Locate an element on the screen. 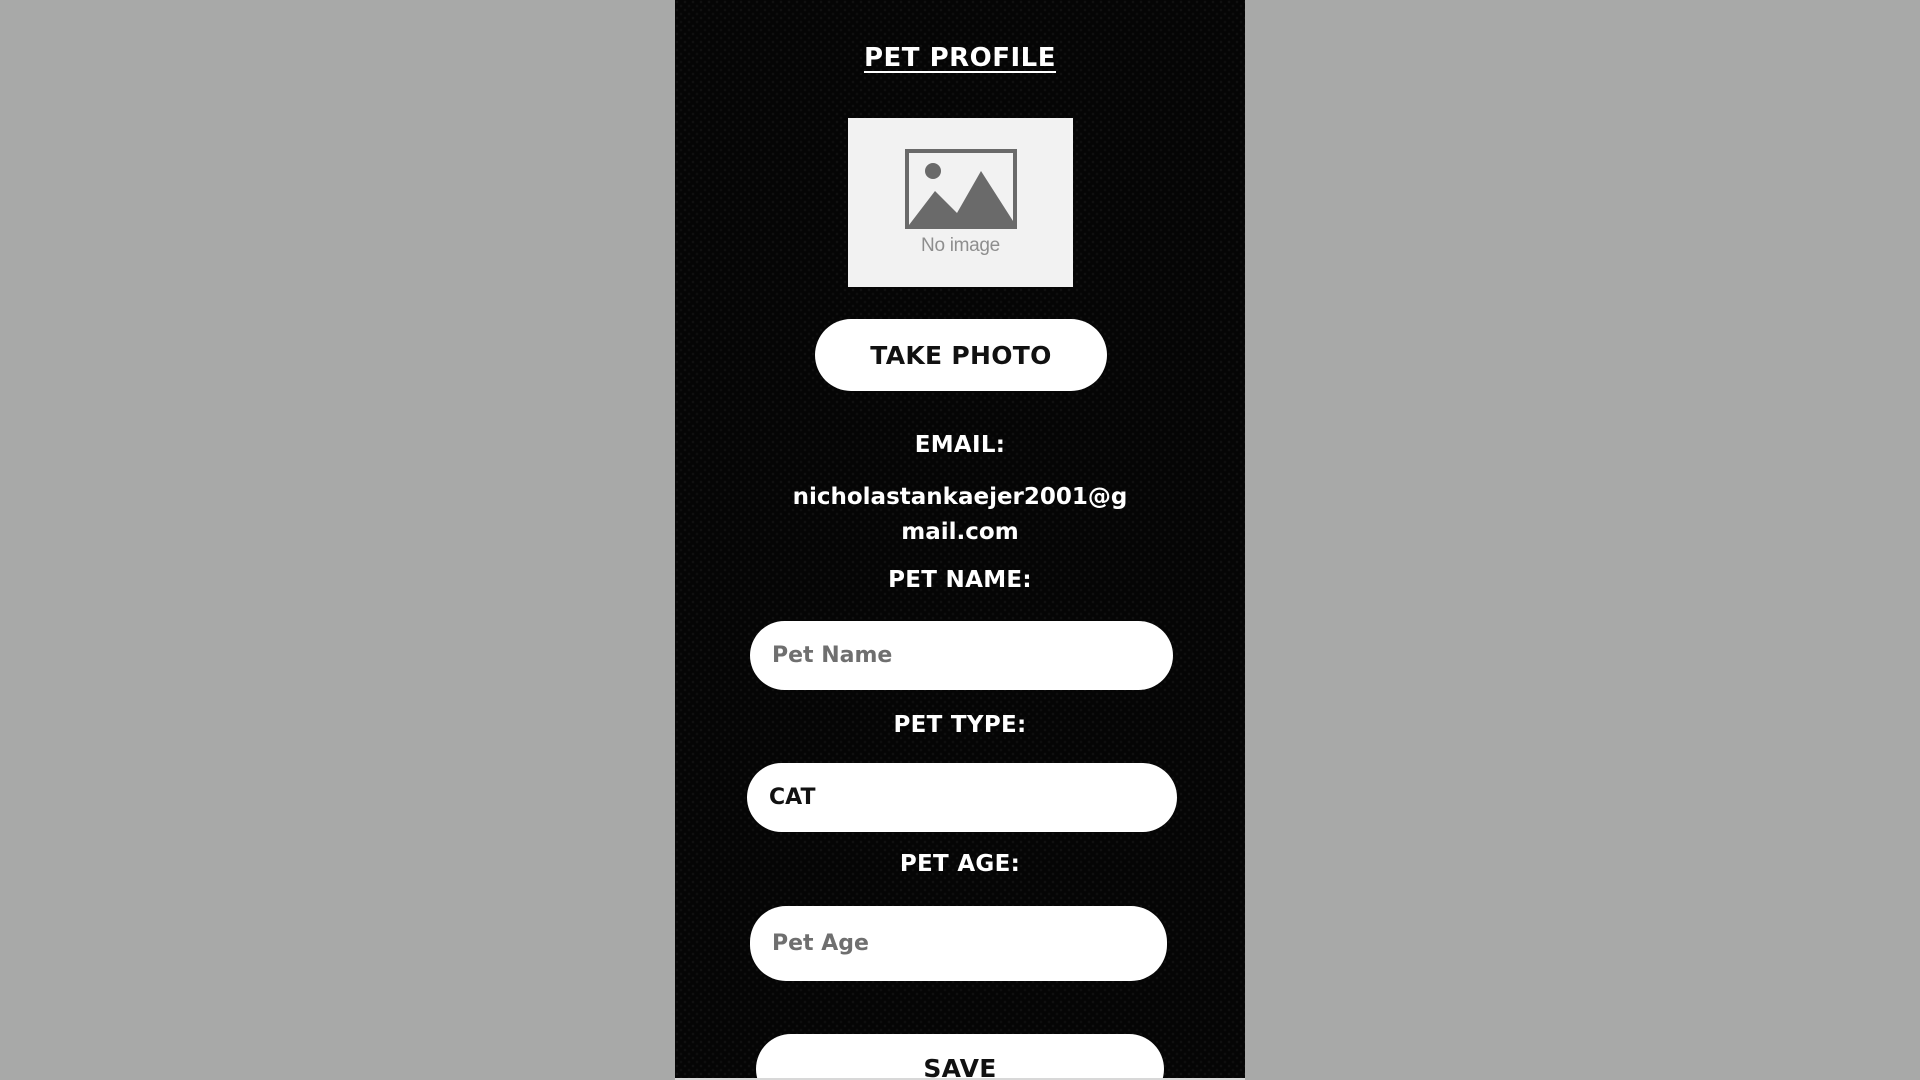 The height and width of the screenshot is (1080, 1920). no-image-text: No image is located at coordinates (960, 245).